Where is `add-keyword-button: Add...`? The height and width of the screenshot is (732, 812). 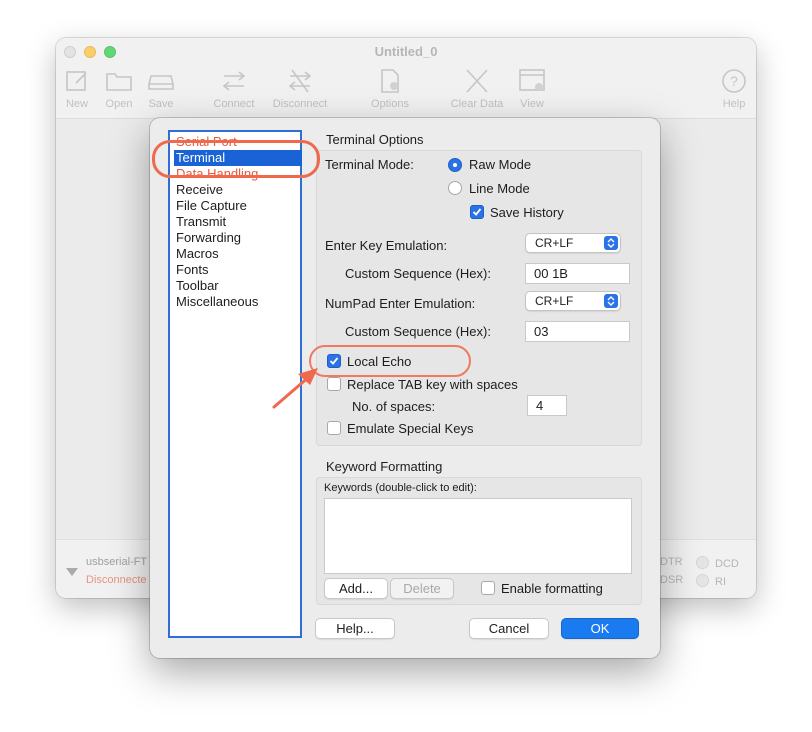 add-keyword-button: Add... is located at coordinates (356, 588).